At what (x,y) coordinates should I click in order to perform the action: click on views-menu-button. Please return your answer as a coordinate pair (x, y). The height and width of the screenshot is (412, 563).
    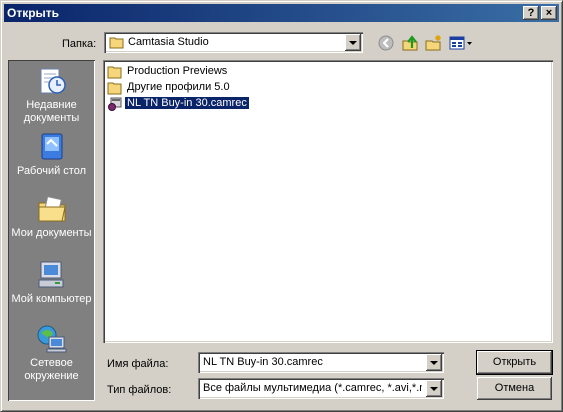
    Looking at the image, I should click on (461, 43).